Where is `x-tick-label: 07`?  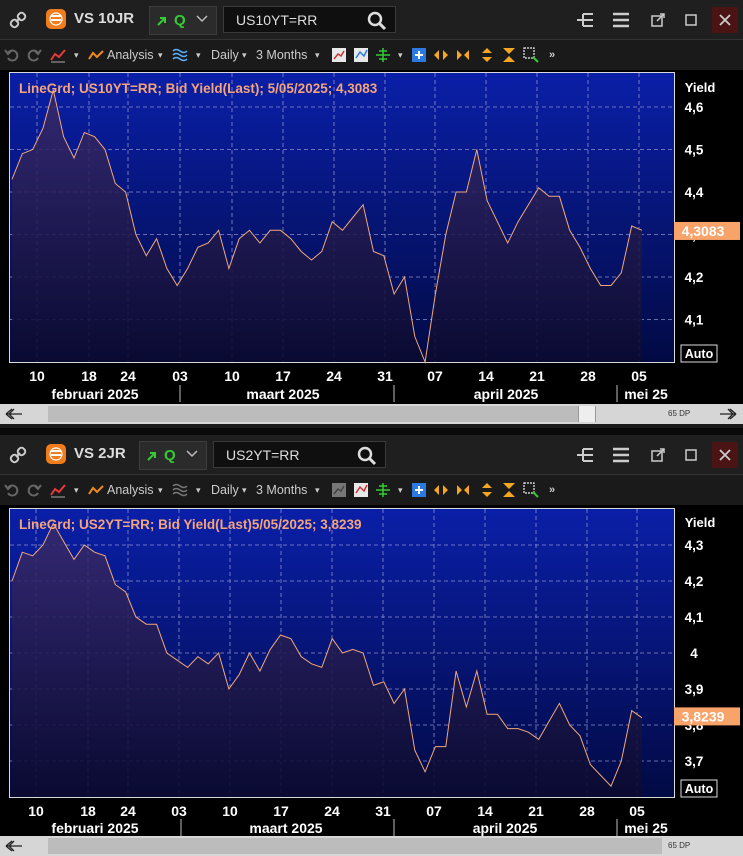 x-tick-label: 07 is located at coordinates (434, 811).